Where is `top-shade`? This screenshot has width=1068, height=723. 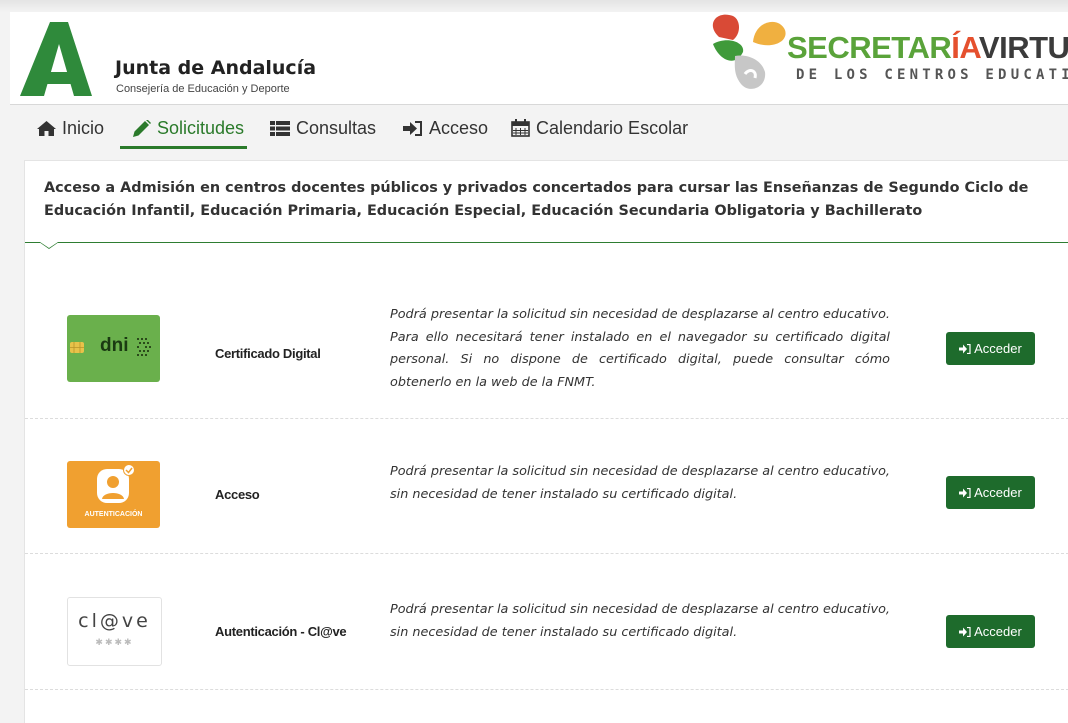 top-shade is located at coordinates (534, 6).